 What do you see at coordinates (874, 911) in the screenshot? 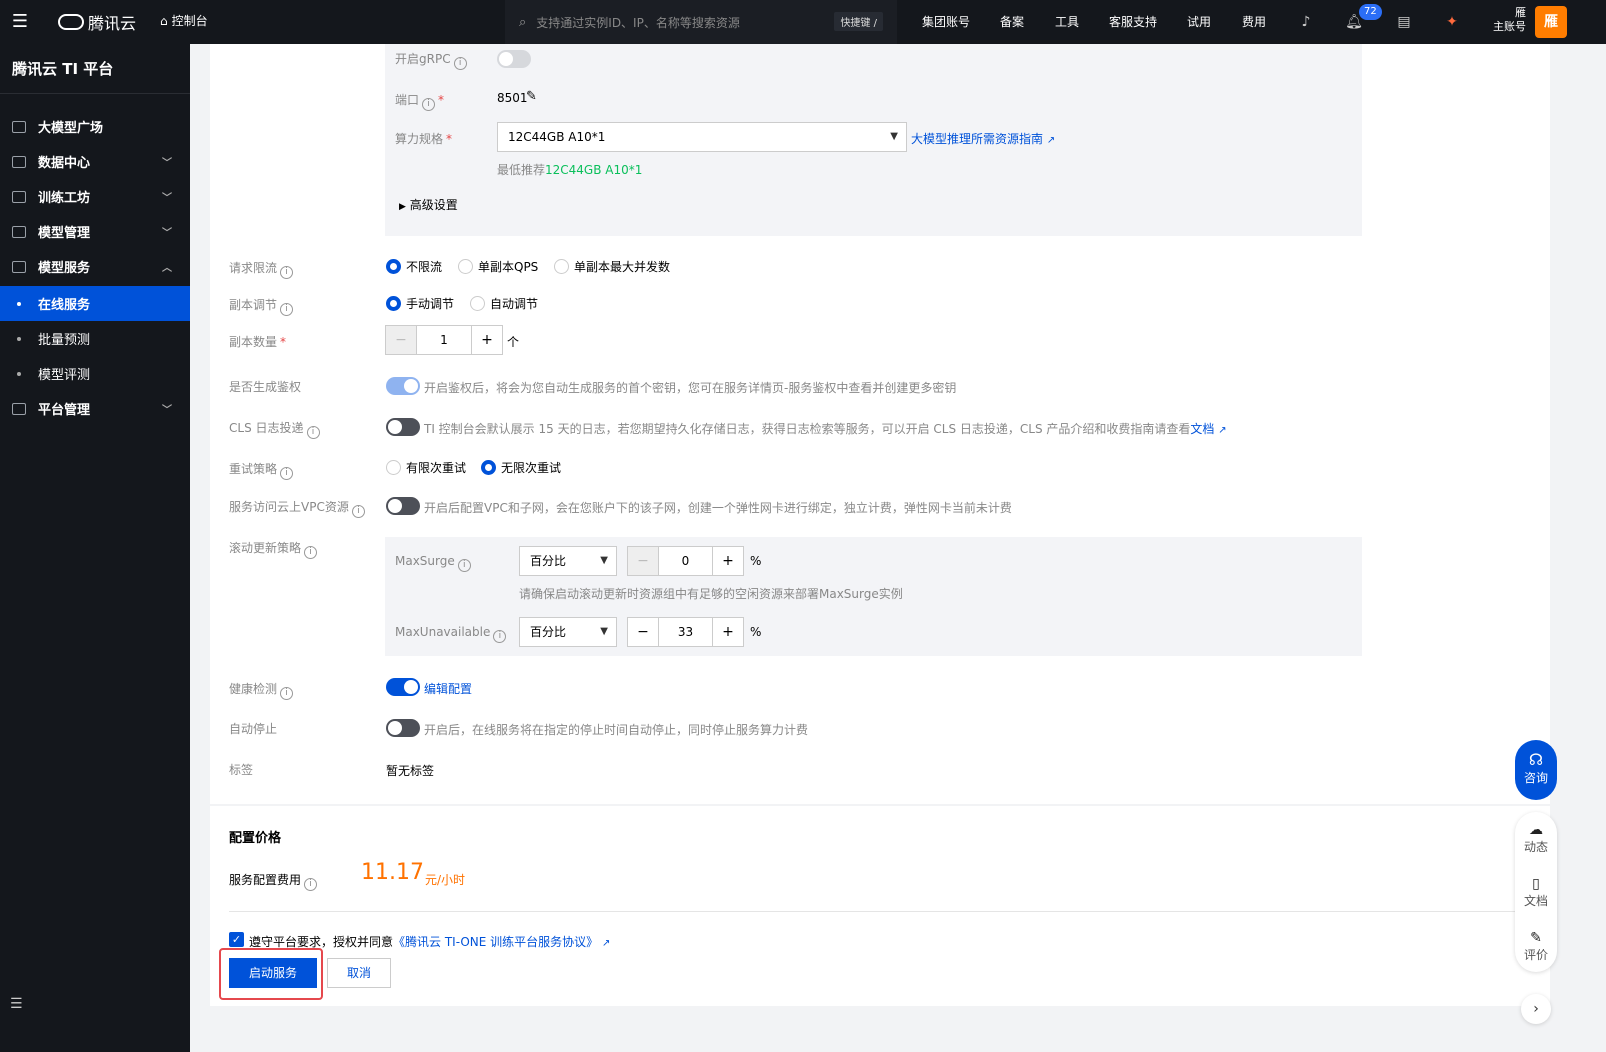
I see `divider` at bounding box center [874, 911].